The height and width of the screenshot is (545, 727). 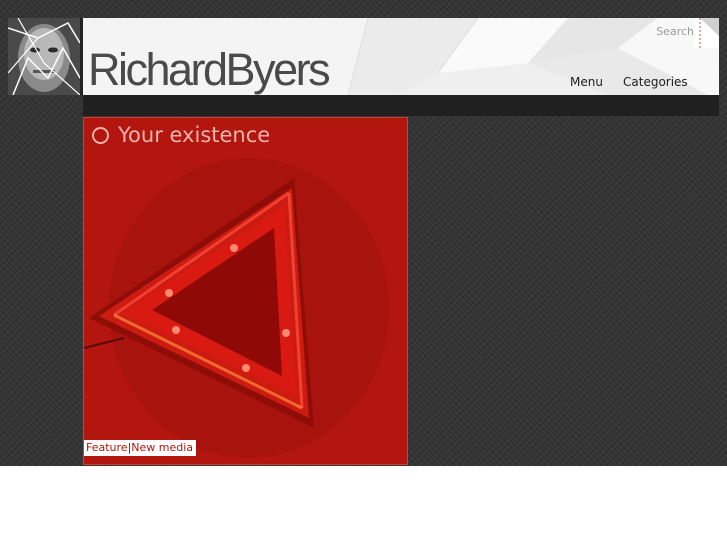 I want to click on avatar, so click(x=44, y=56).